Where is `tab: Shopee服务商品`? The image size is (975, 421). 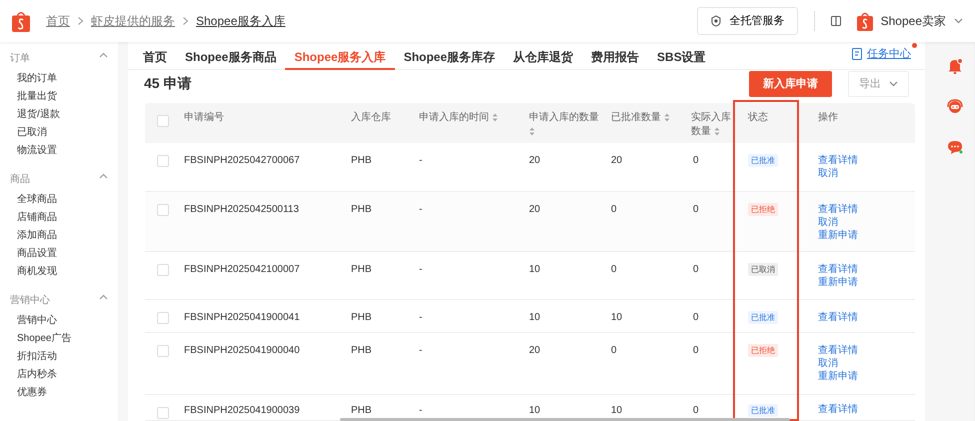 tab: Shopee服务商品 is located at coordinates (231, 56).